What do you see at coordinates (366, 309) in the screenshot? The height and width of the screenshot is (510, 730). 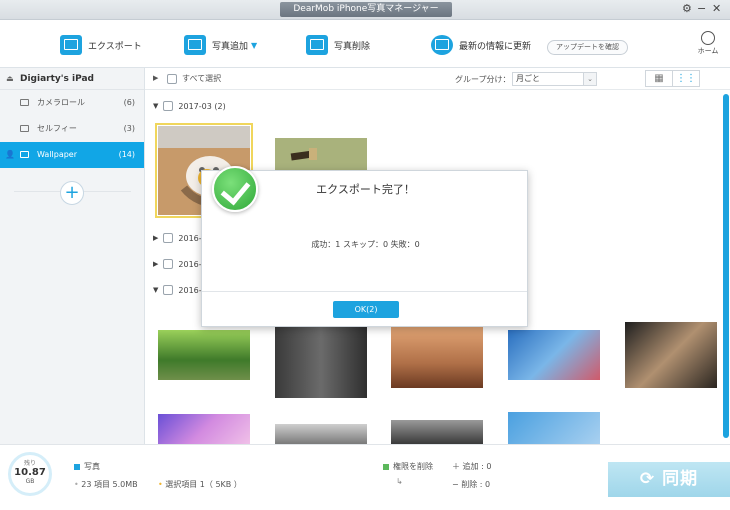 I see `ok-button: OK(2)` at bounding box center [366, 309].